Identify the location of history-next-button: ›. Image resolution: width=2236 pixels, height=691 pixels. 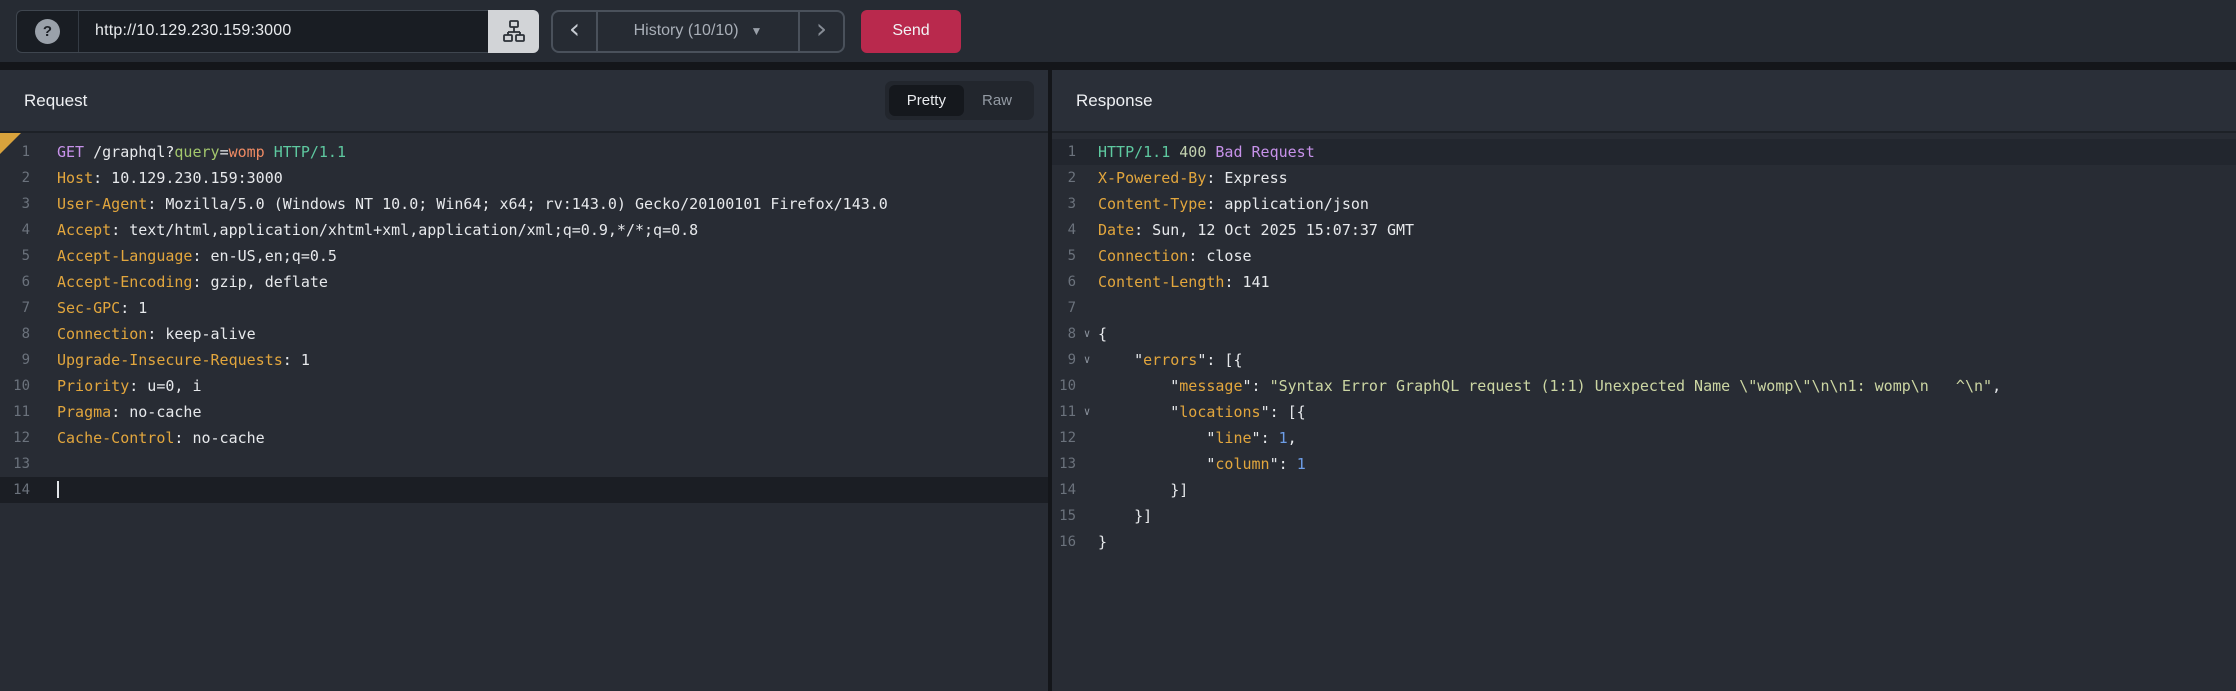
(820, 31).